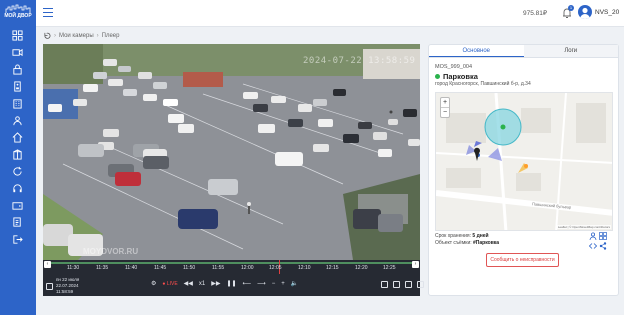 This screenshot has height=315, width=624. Describe the element at coordinates (583, 227) in the screenshot. I see `map-attribution: Leaflet | © OpenStreetMap contributors` at that location.